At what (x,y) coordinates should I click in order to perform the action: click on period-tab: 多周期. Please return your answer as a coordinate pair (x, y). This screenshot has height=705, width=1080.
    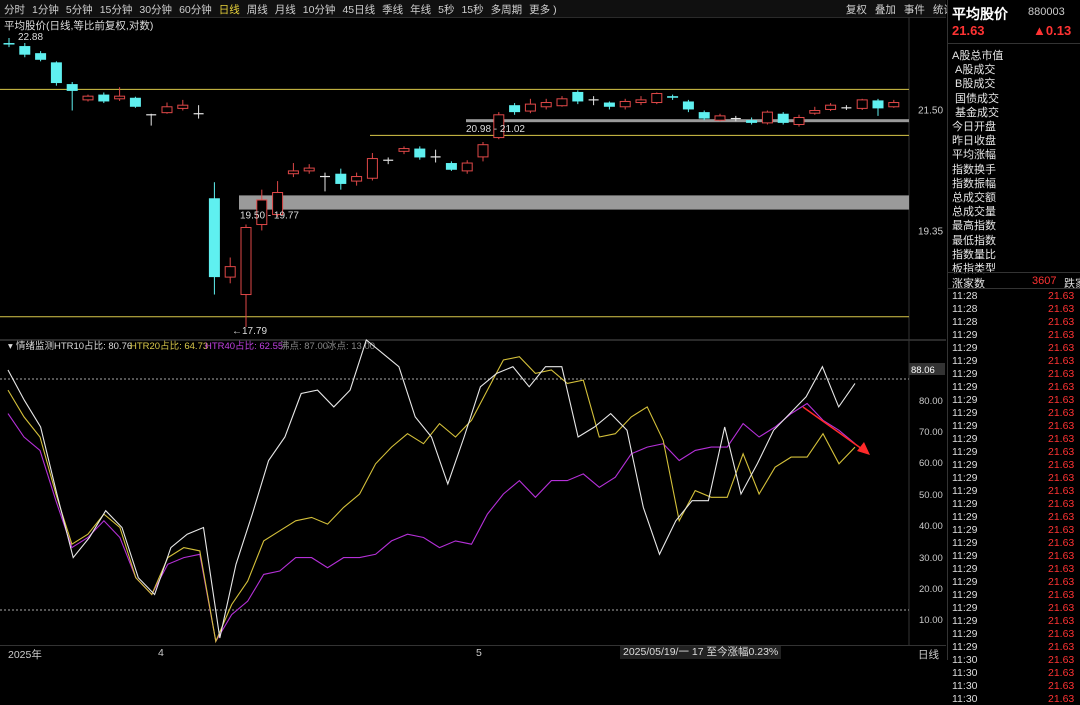
    Looking at the image, I should click on (507, 9).